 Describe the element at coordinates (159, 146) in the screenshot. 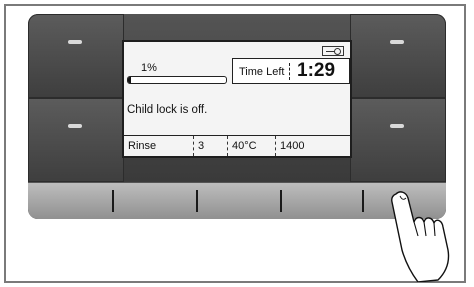

I see `program-name: Rinse` at that location.